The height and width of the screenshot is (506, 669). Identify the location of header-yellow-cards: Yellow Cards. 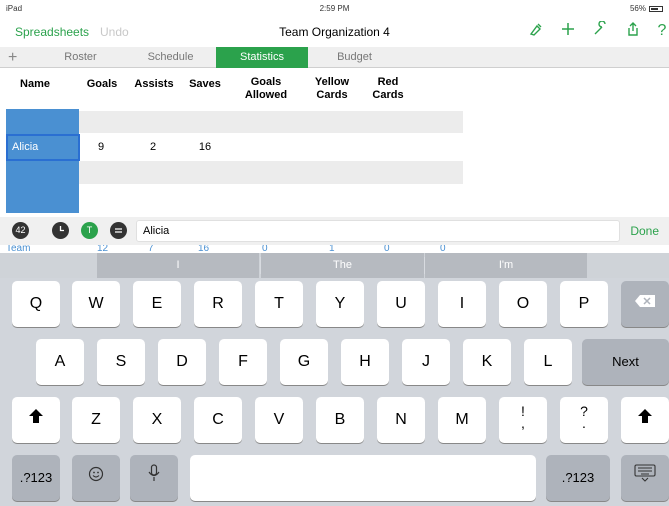
(332, 88).